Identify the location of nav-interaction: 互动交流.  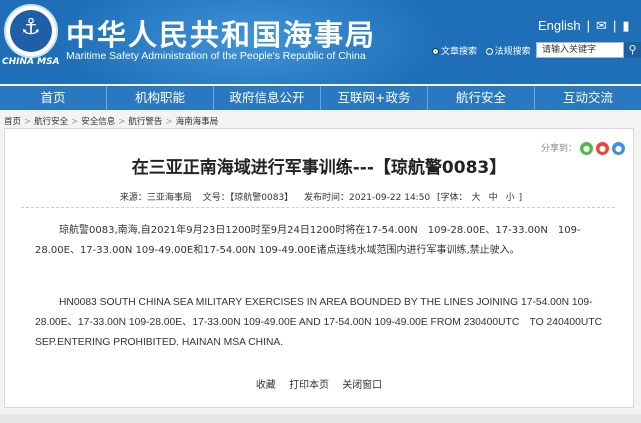
(588, 98).